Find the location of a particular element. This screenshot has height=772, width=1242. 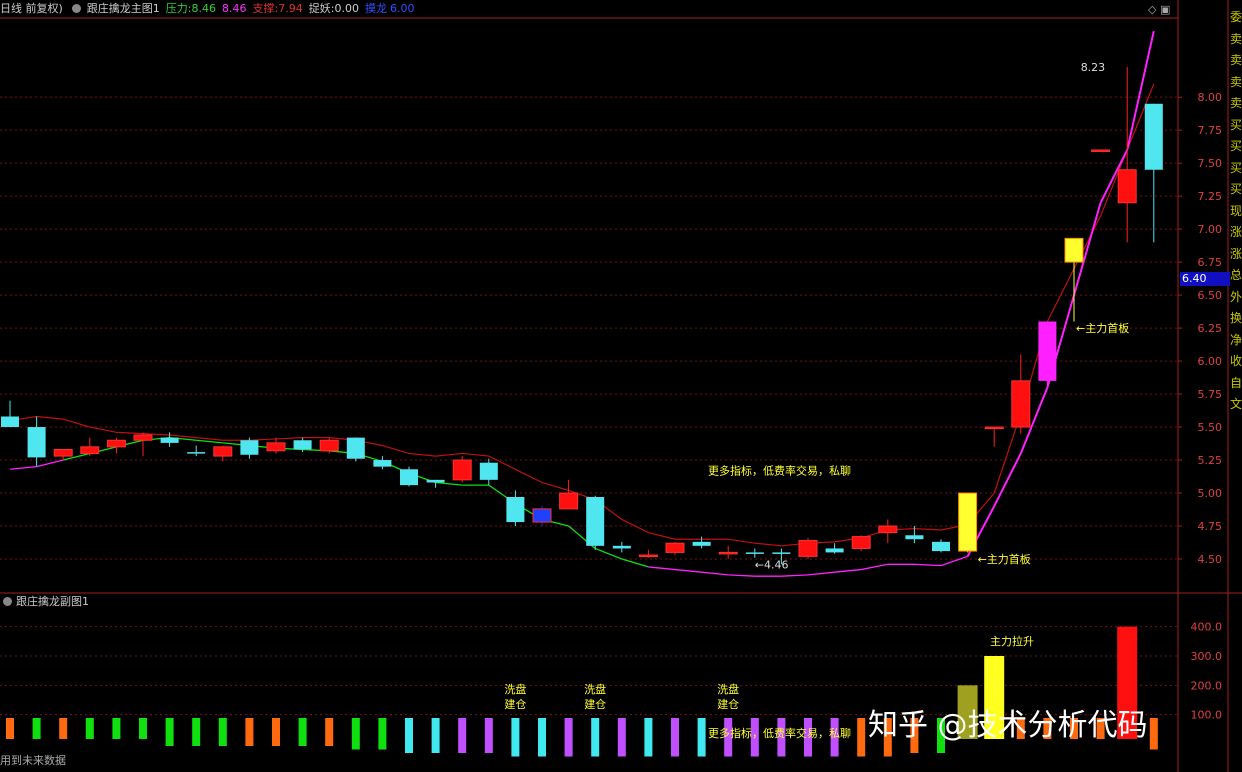

indicator-name: 跟庄擒龙主图1 is located at coordinates (123, 8).